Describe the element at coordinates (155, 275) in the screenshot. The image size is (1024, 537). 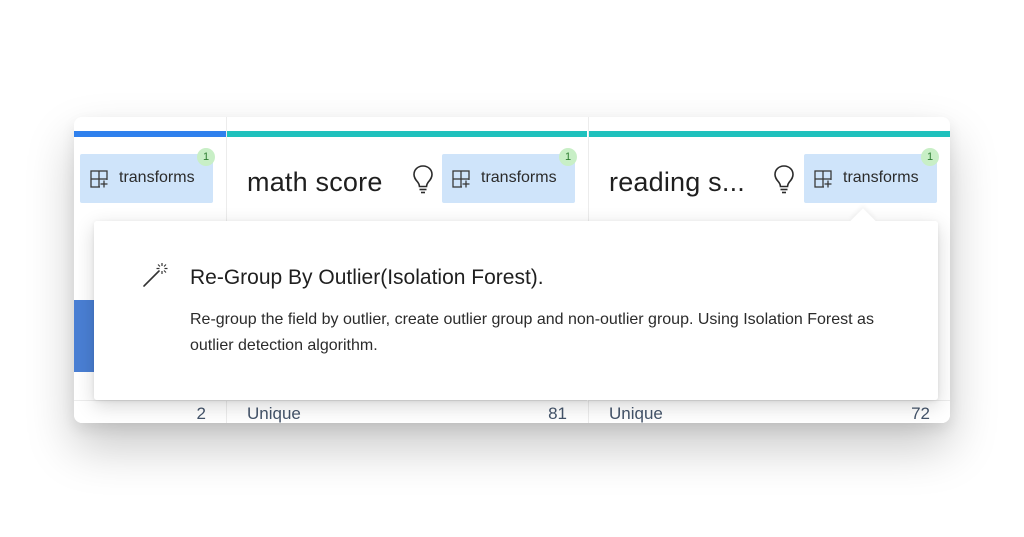
I see `magic-wand-icon` at that location.